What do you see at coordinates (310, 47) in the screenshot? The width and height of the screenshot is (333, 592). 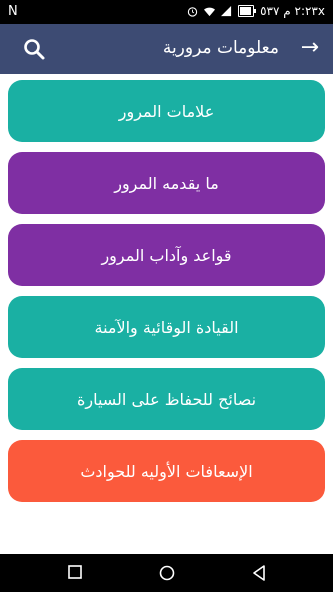 I see `arrow-right-icon: →` at bounding box center [310, 47].